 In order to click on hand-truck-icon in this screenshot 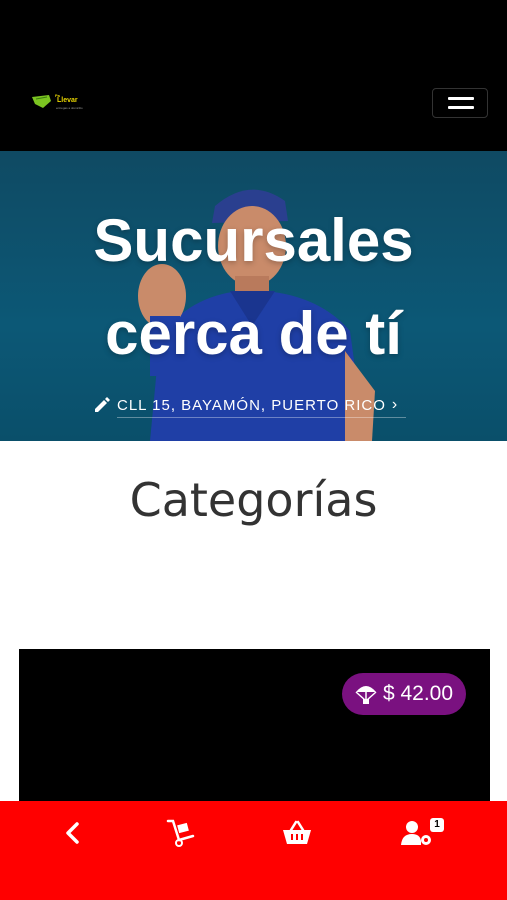, I will do `click(180, 833)`.